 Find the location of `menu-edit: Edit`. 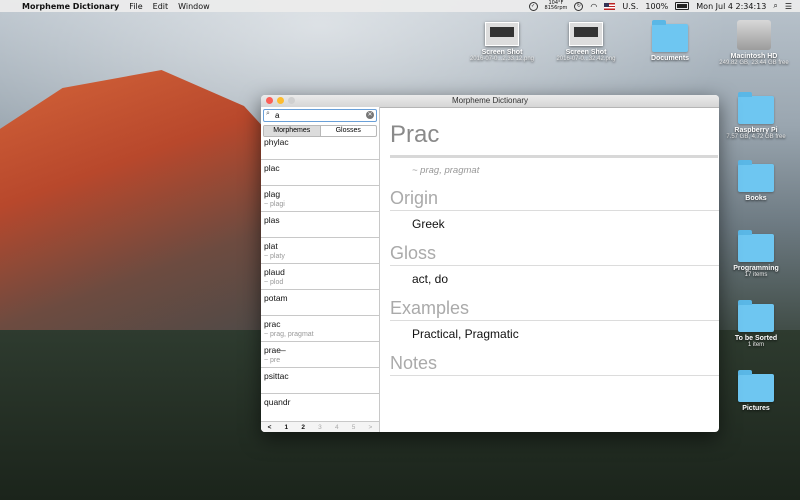

menu-edit: Edit is located at coordinates (161, 6).